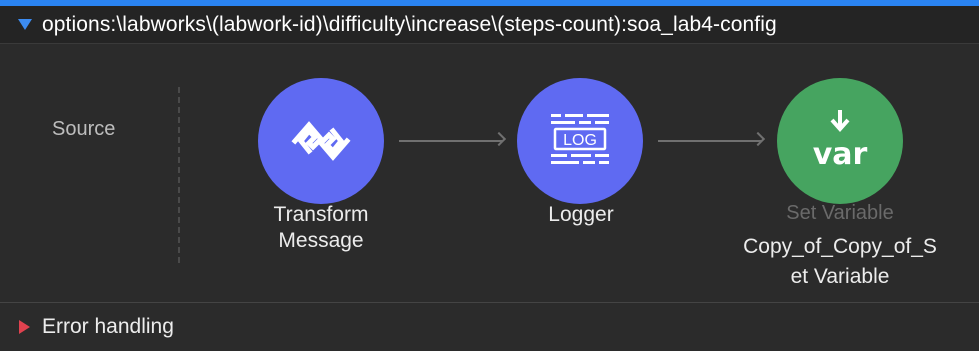 The height and width of the screenshot is (351, 979). I want to click on transform-message-label: Transform Message, so click(321, 228).